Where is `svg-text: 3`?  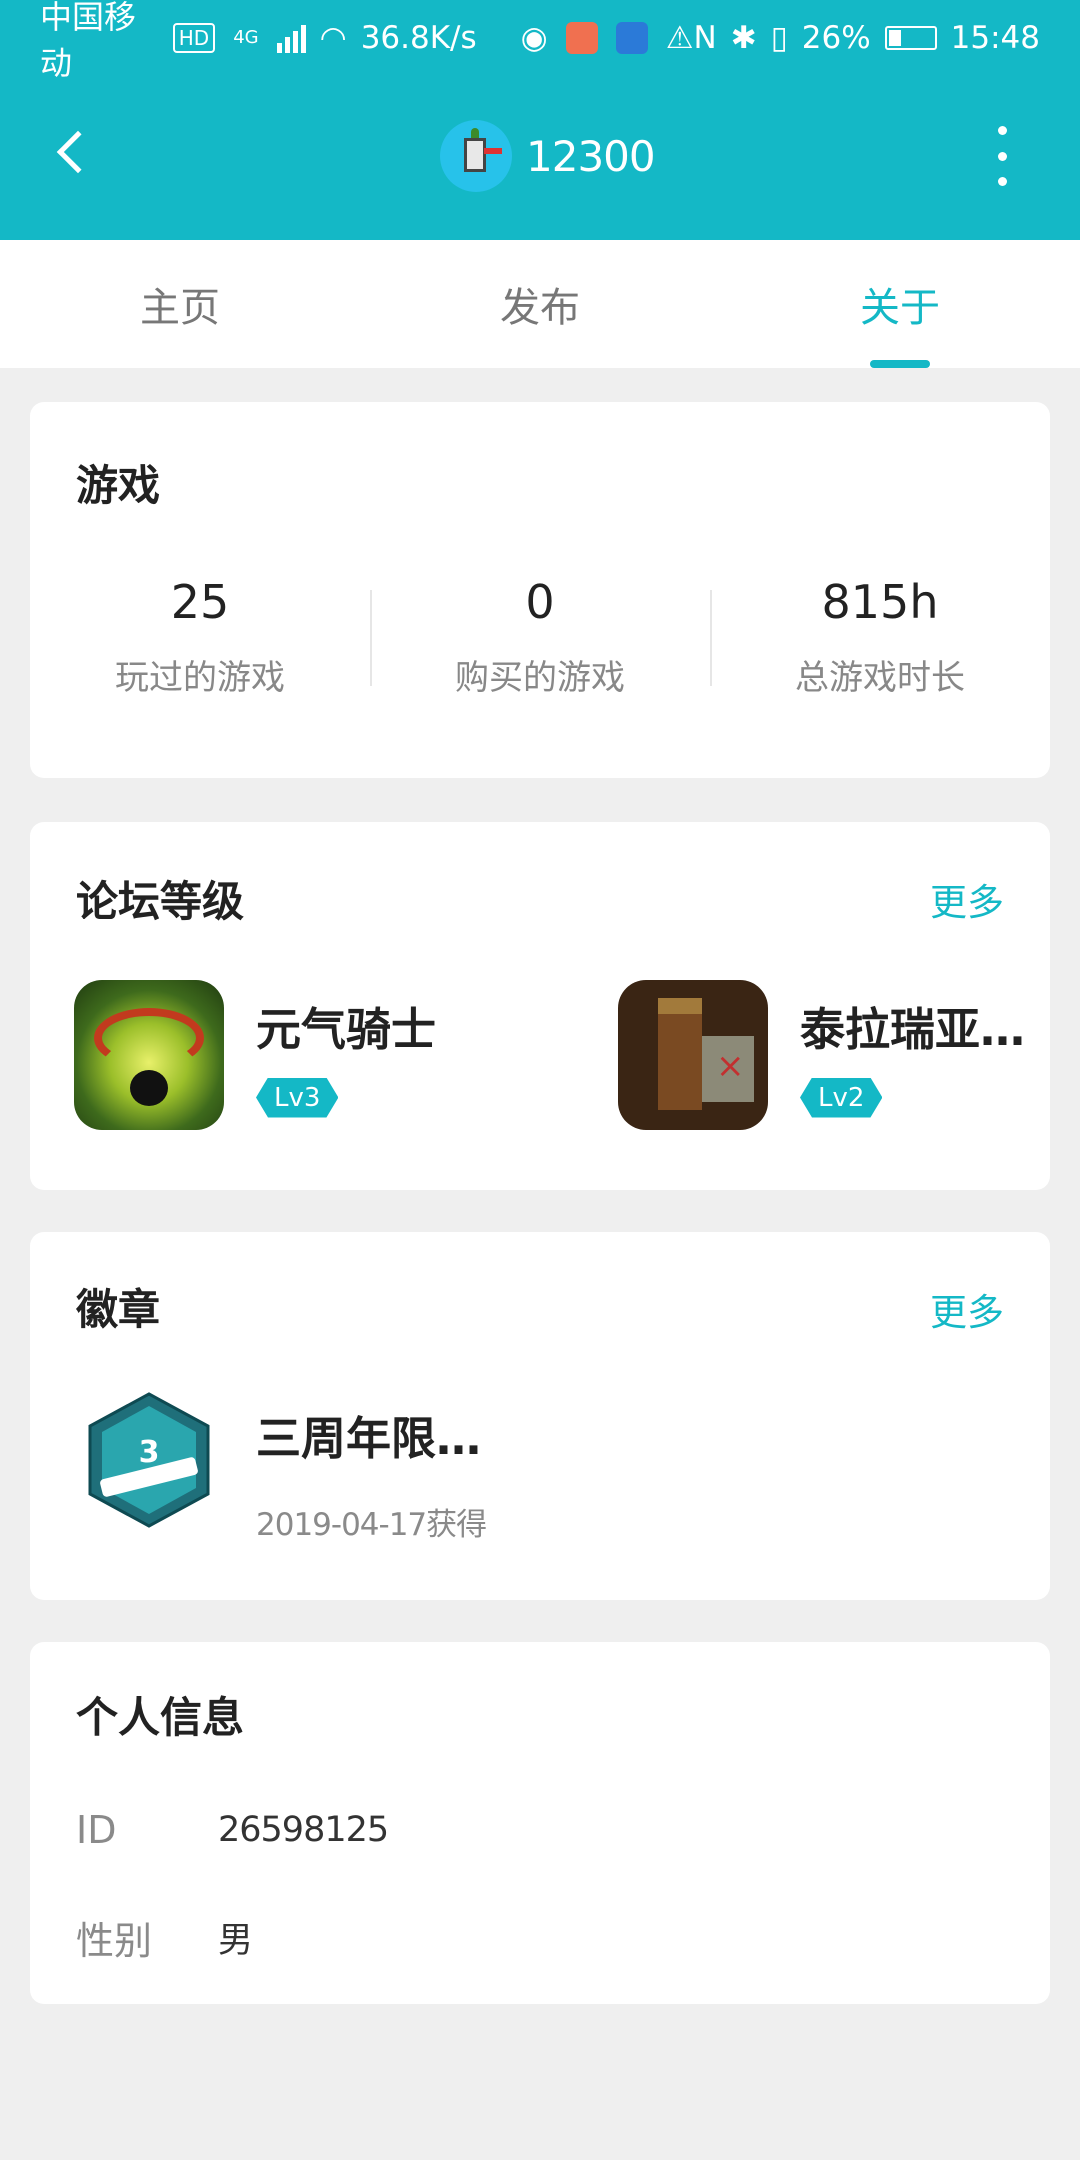 svg-text: 3 is located at coordinates (149, 1452).